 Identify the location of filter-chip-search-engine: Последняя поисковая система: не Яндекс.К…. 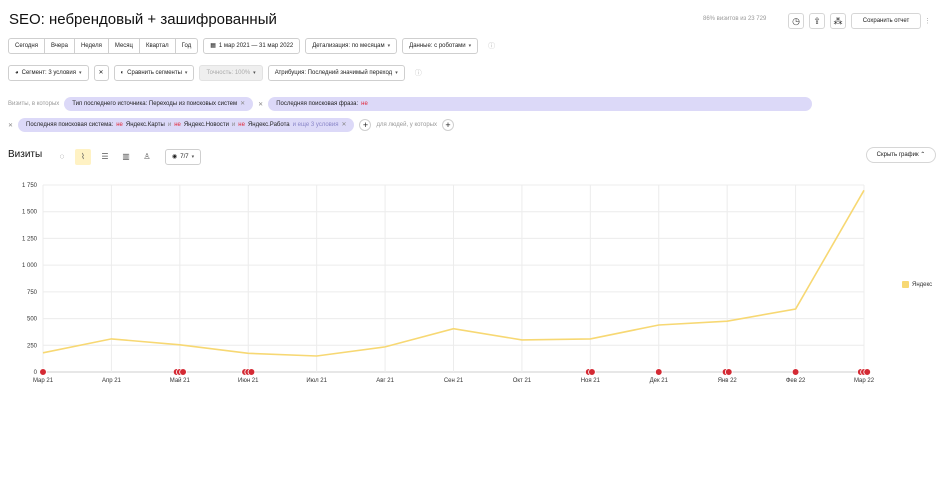
(186, 125).